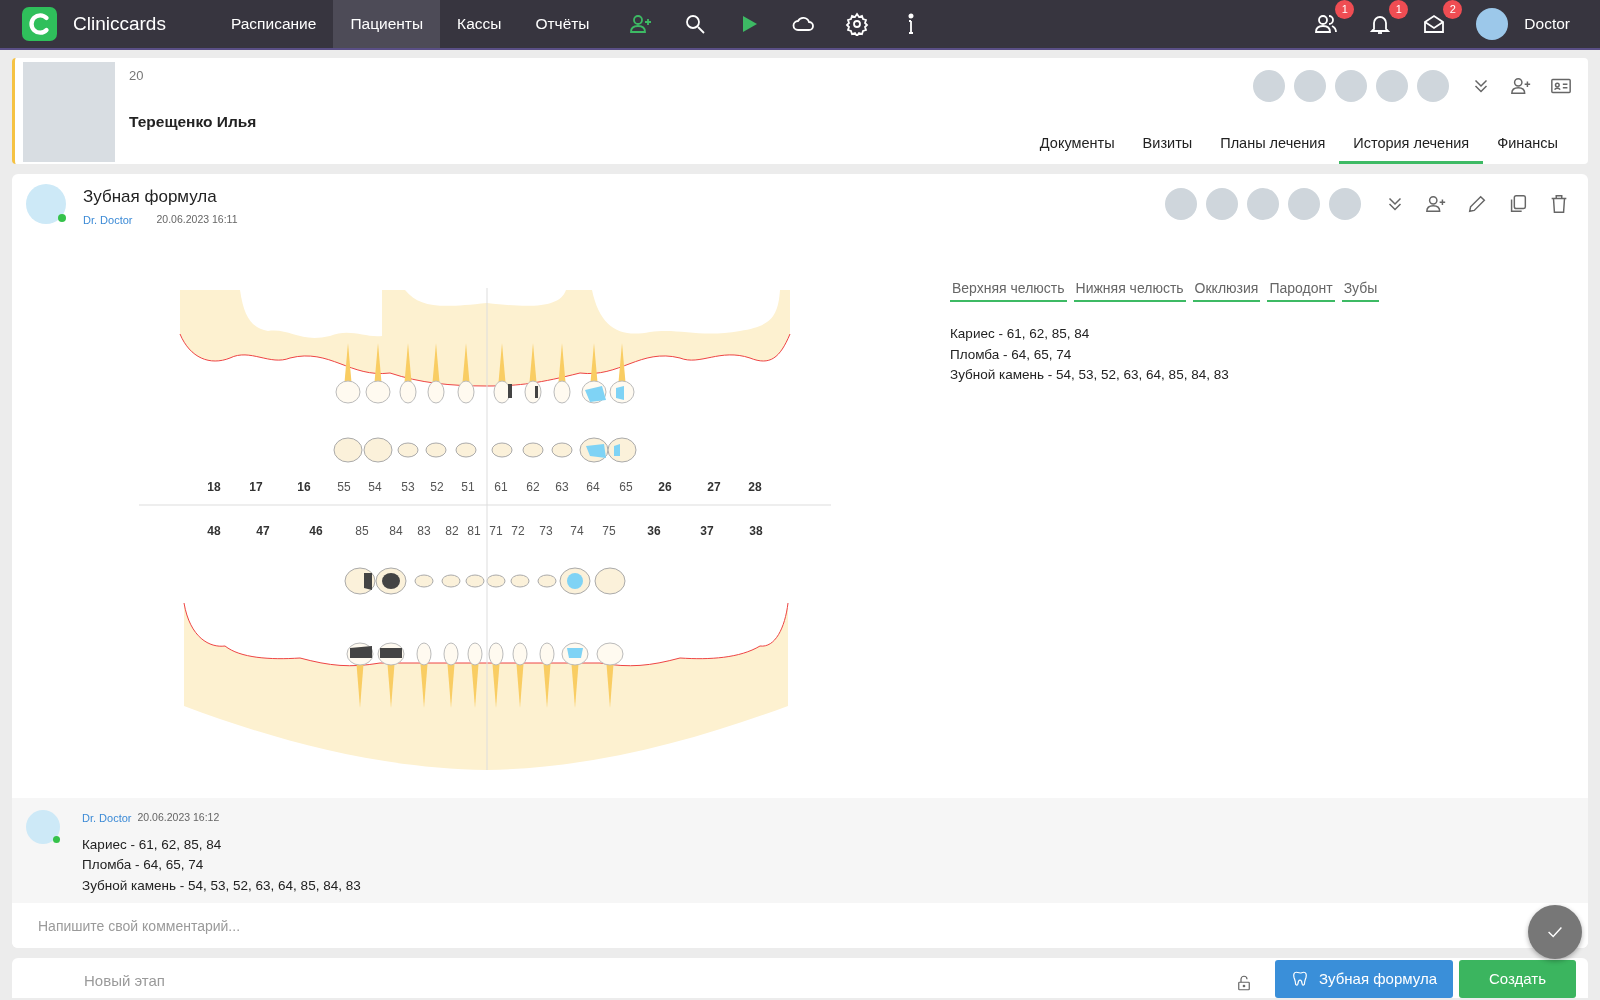  Describe the element at coordinates (1492, 24) in the screenshot. I see `avatar` at that location.